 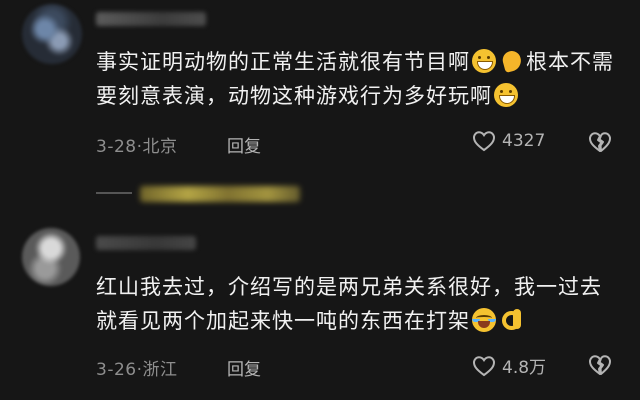 I want to click on comment-date: 3-28, so click(x=116, y=147).